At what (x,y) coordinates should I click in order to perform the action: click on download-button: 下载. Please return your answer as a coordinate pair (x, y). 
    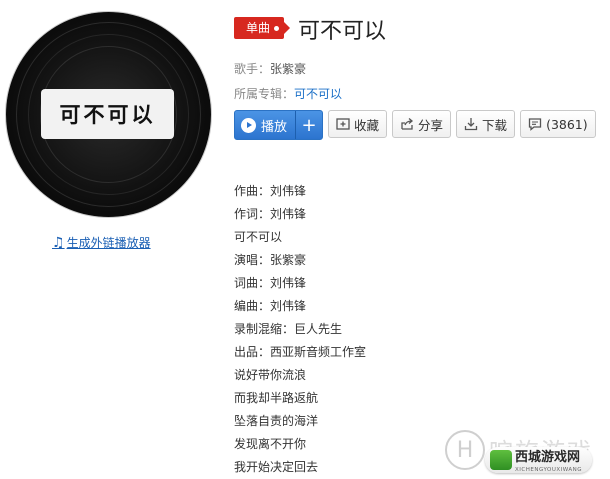
    Looking at the image, I should click on (486, 124).